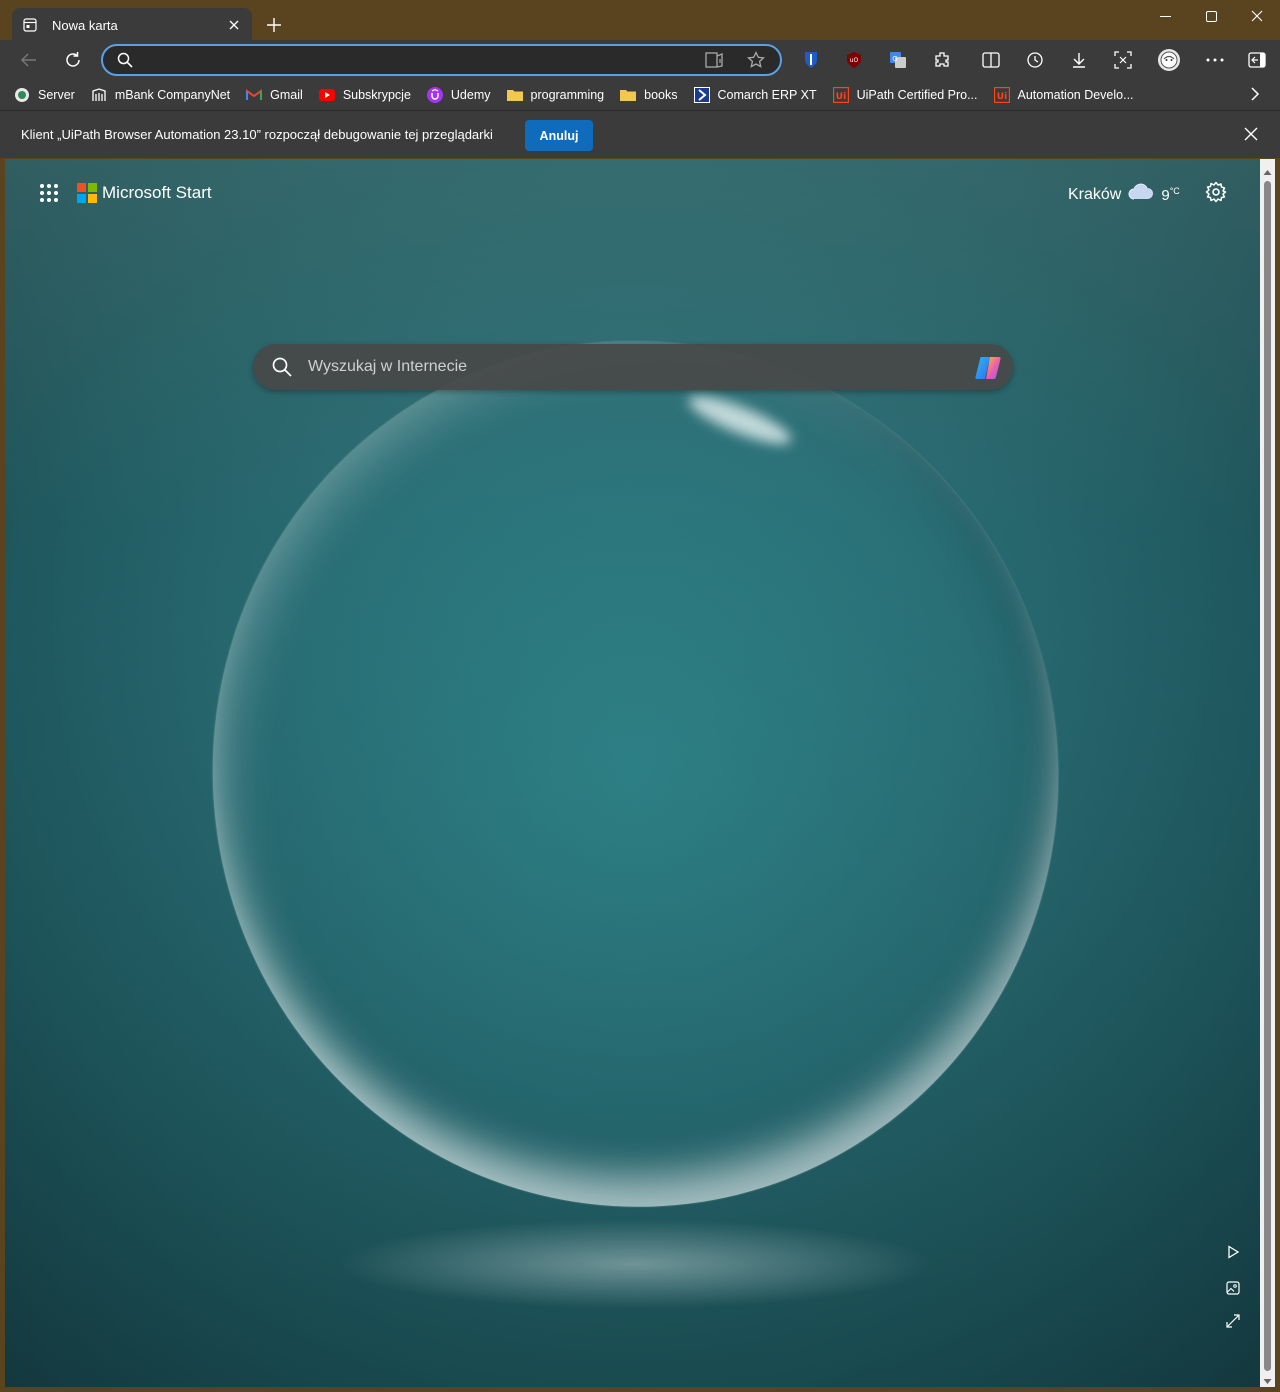  I want to click on bookmark-label: Gmail, so click(286, 95).